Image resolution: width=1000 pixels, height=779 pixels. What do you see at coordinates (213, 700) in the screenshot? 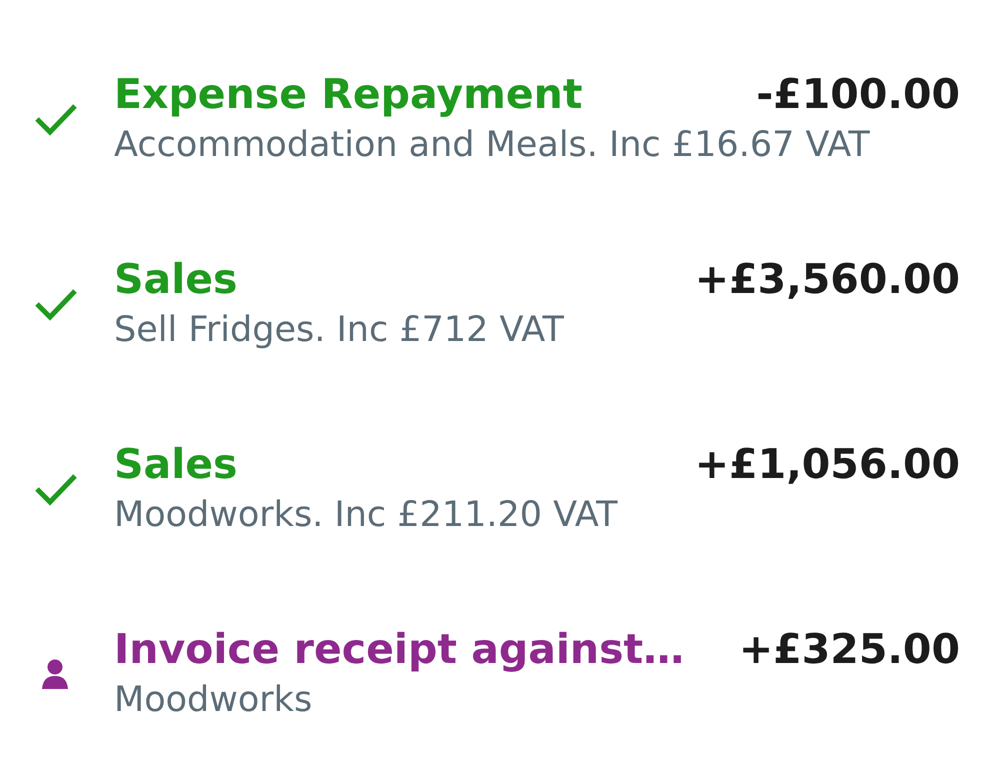
I see `transaction-detail: Moodworks` at bounding box center [213, 700].